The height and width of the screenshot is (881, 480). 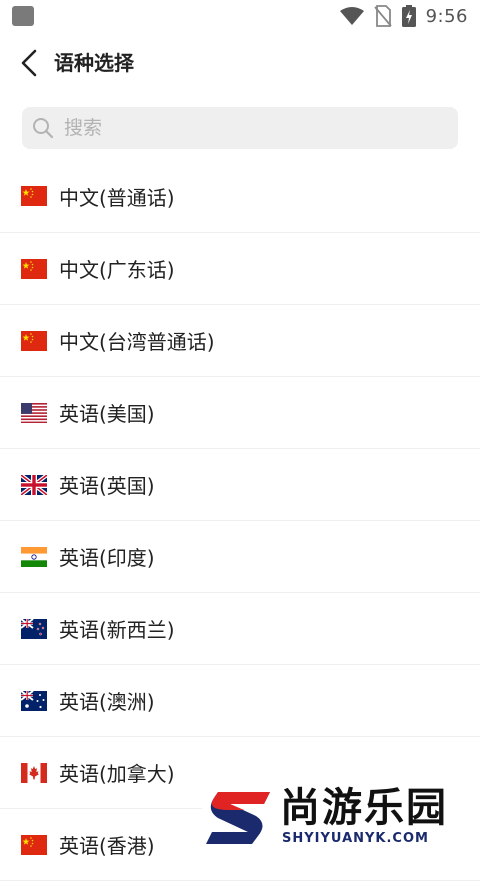 I want to click on language-label: 中文(普通话), so click(x=117, y=197).